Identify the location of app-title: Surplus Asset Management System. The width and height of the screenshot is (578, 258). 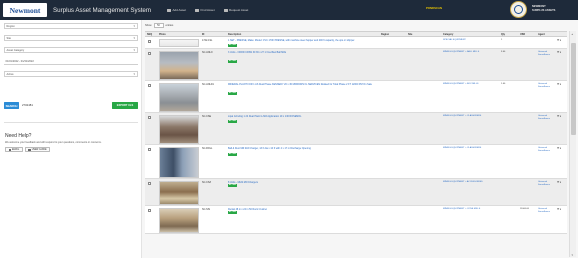
(102, 10).